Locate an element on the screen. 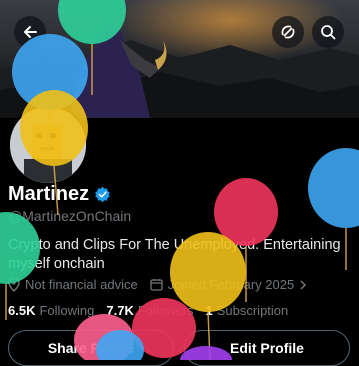  avatar is located at coordinates (48, 145).